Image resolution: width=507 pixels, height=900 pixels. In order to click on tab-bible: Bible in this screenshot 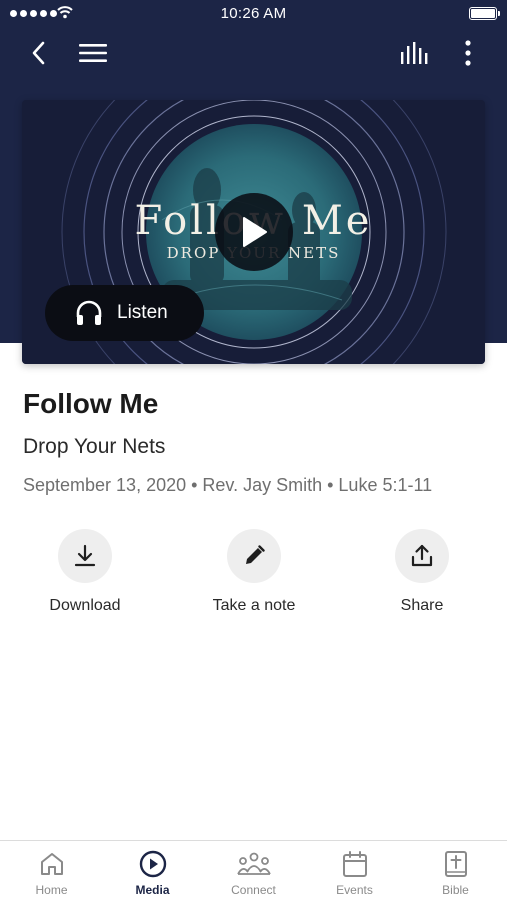, I will do `click(455, 870)`.